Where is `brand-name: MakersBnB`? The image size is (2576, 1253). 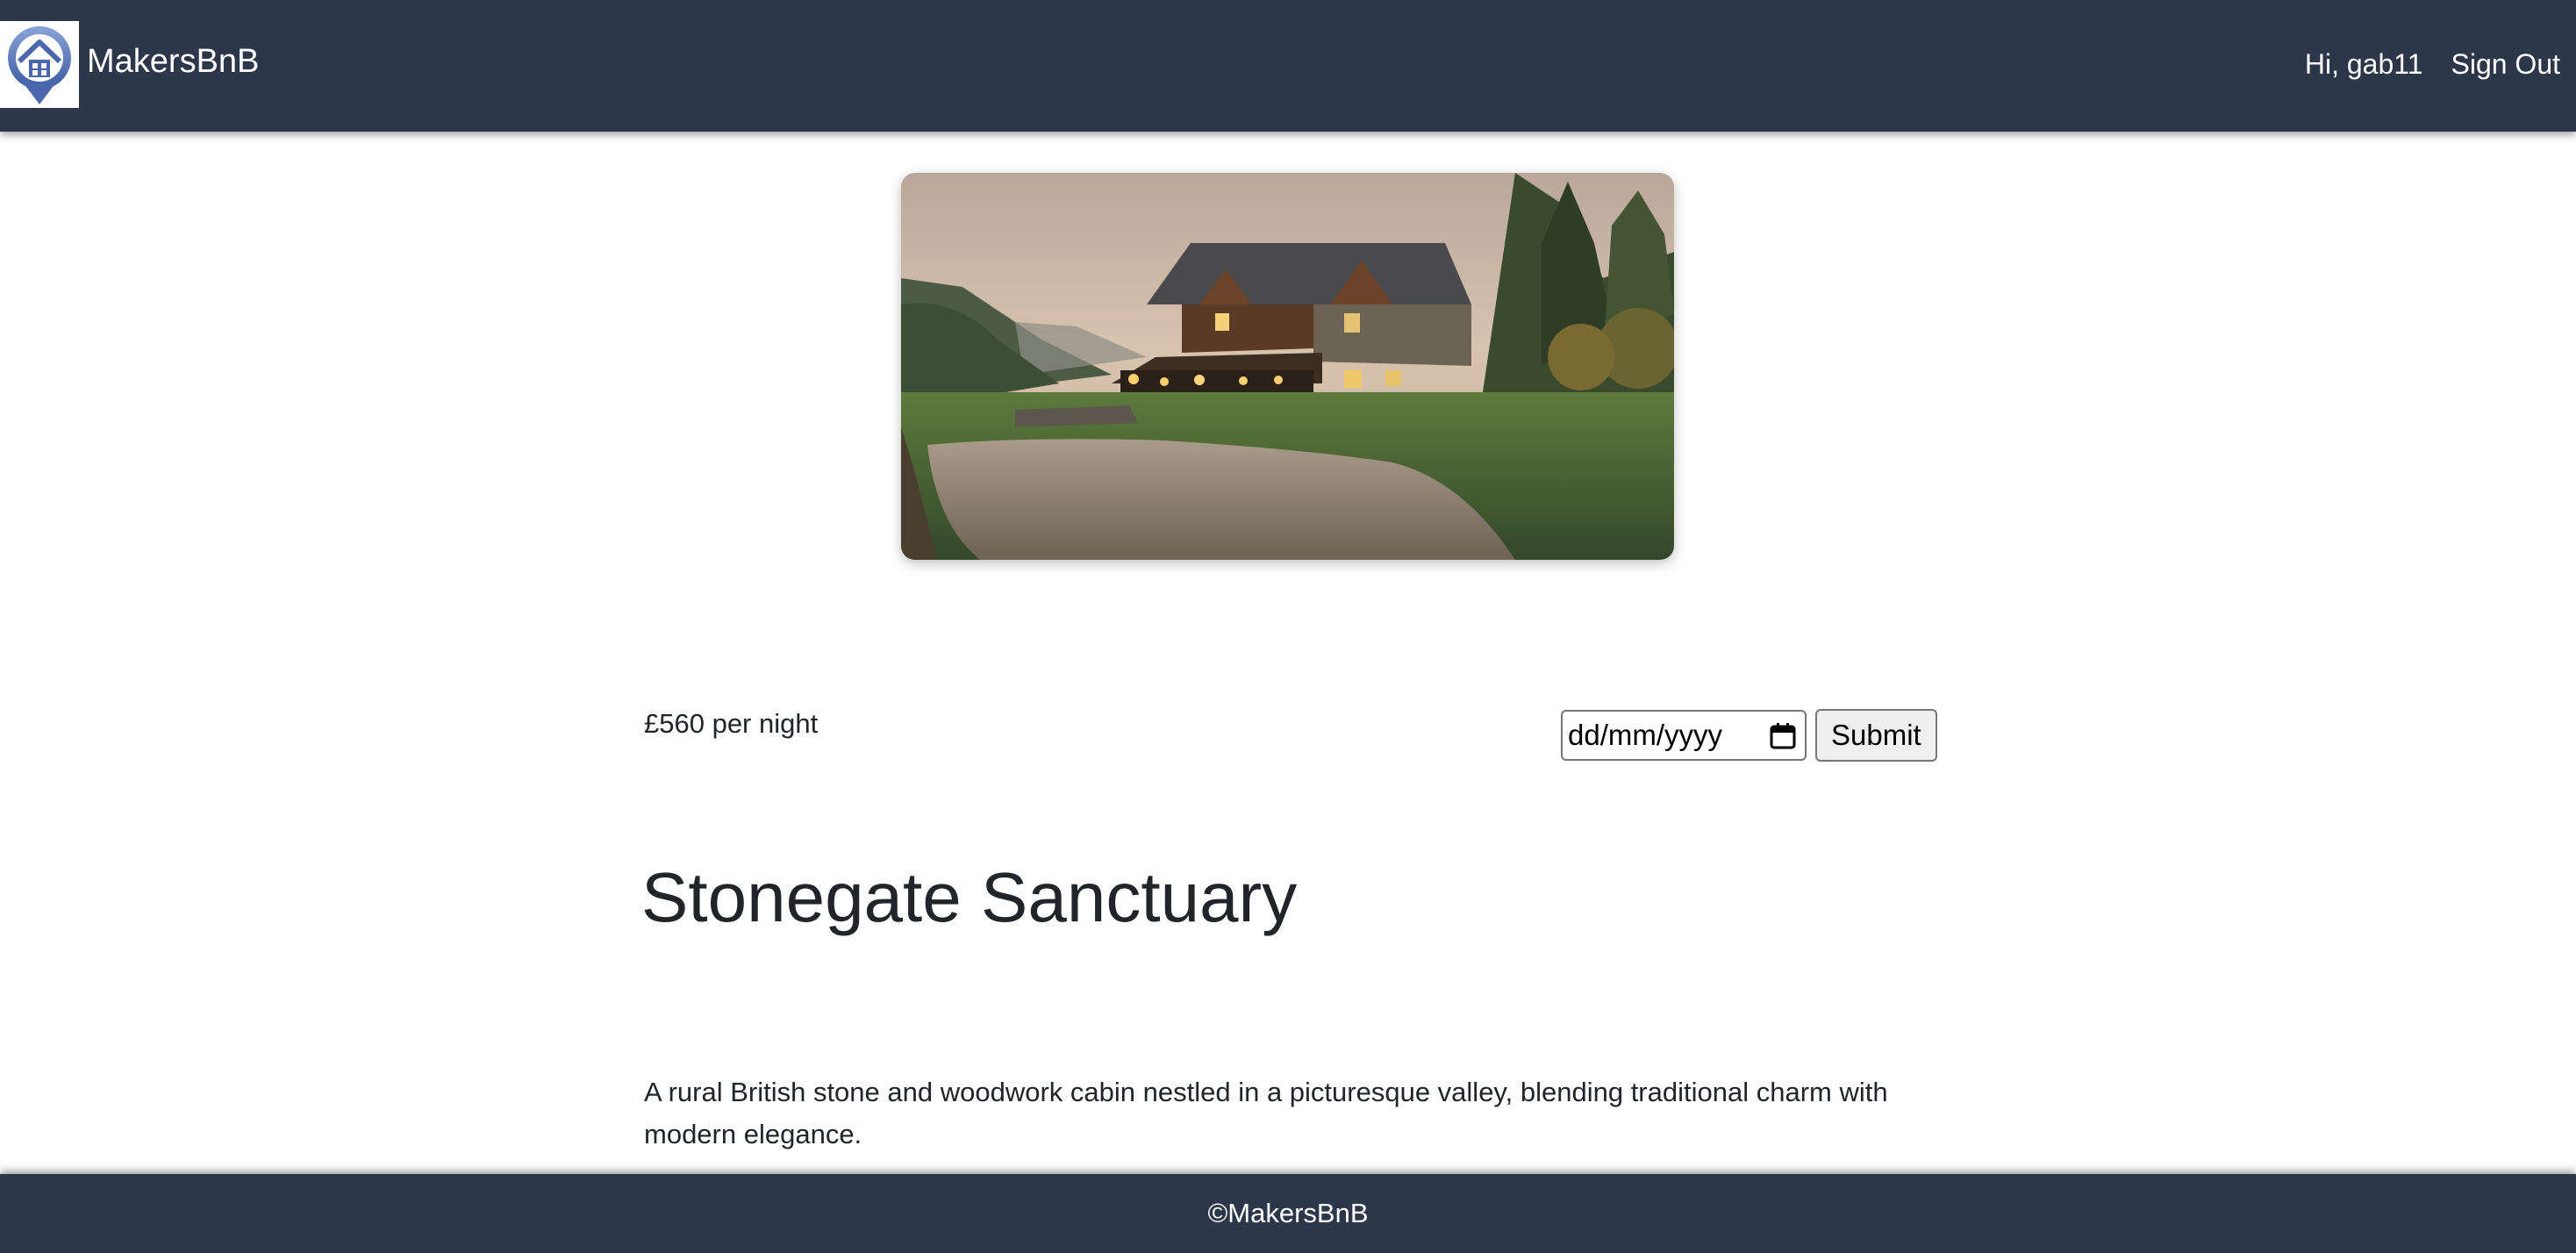
brand-name: MakersBnB is located at coordinates (173, 61).